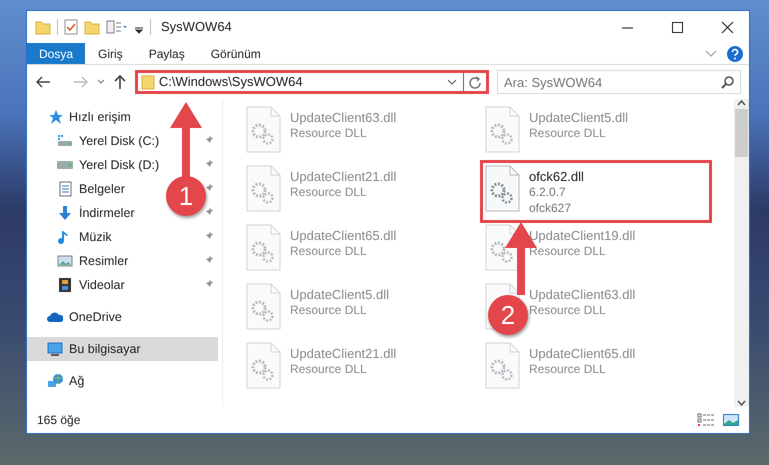 The width and height of the screenshot is (769, 465). What do you see at coordinates (119, 165) in the screenshot?
I see `sidebar-item: Yerel Disk (D:)` at bounding box center [119, 165].